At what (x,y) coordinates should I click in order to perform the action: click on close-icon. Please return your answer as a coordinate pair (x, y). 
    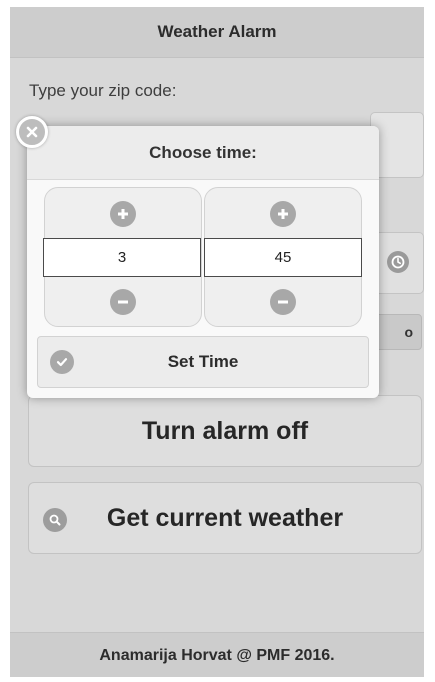
    Looking at the image, I should click on (32, 132).